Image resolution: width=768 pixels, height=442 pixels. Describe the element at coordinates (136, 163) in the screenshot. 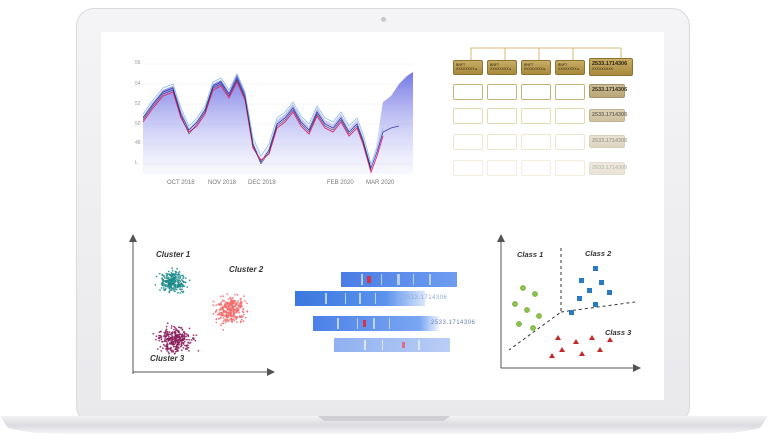

I see `y-tick: L` at that location.